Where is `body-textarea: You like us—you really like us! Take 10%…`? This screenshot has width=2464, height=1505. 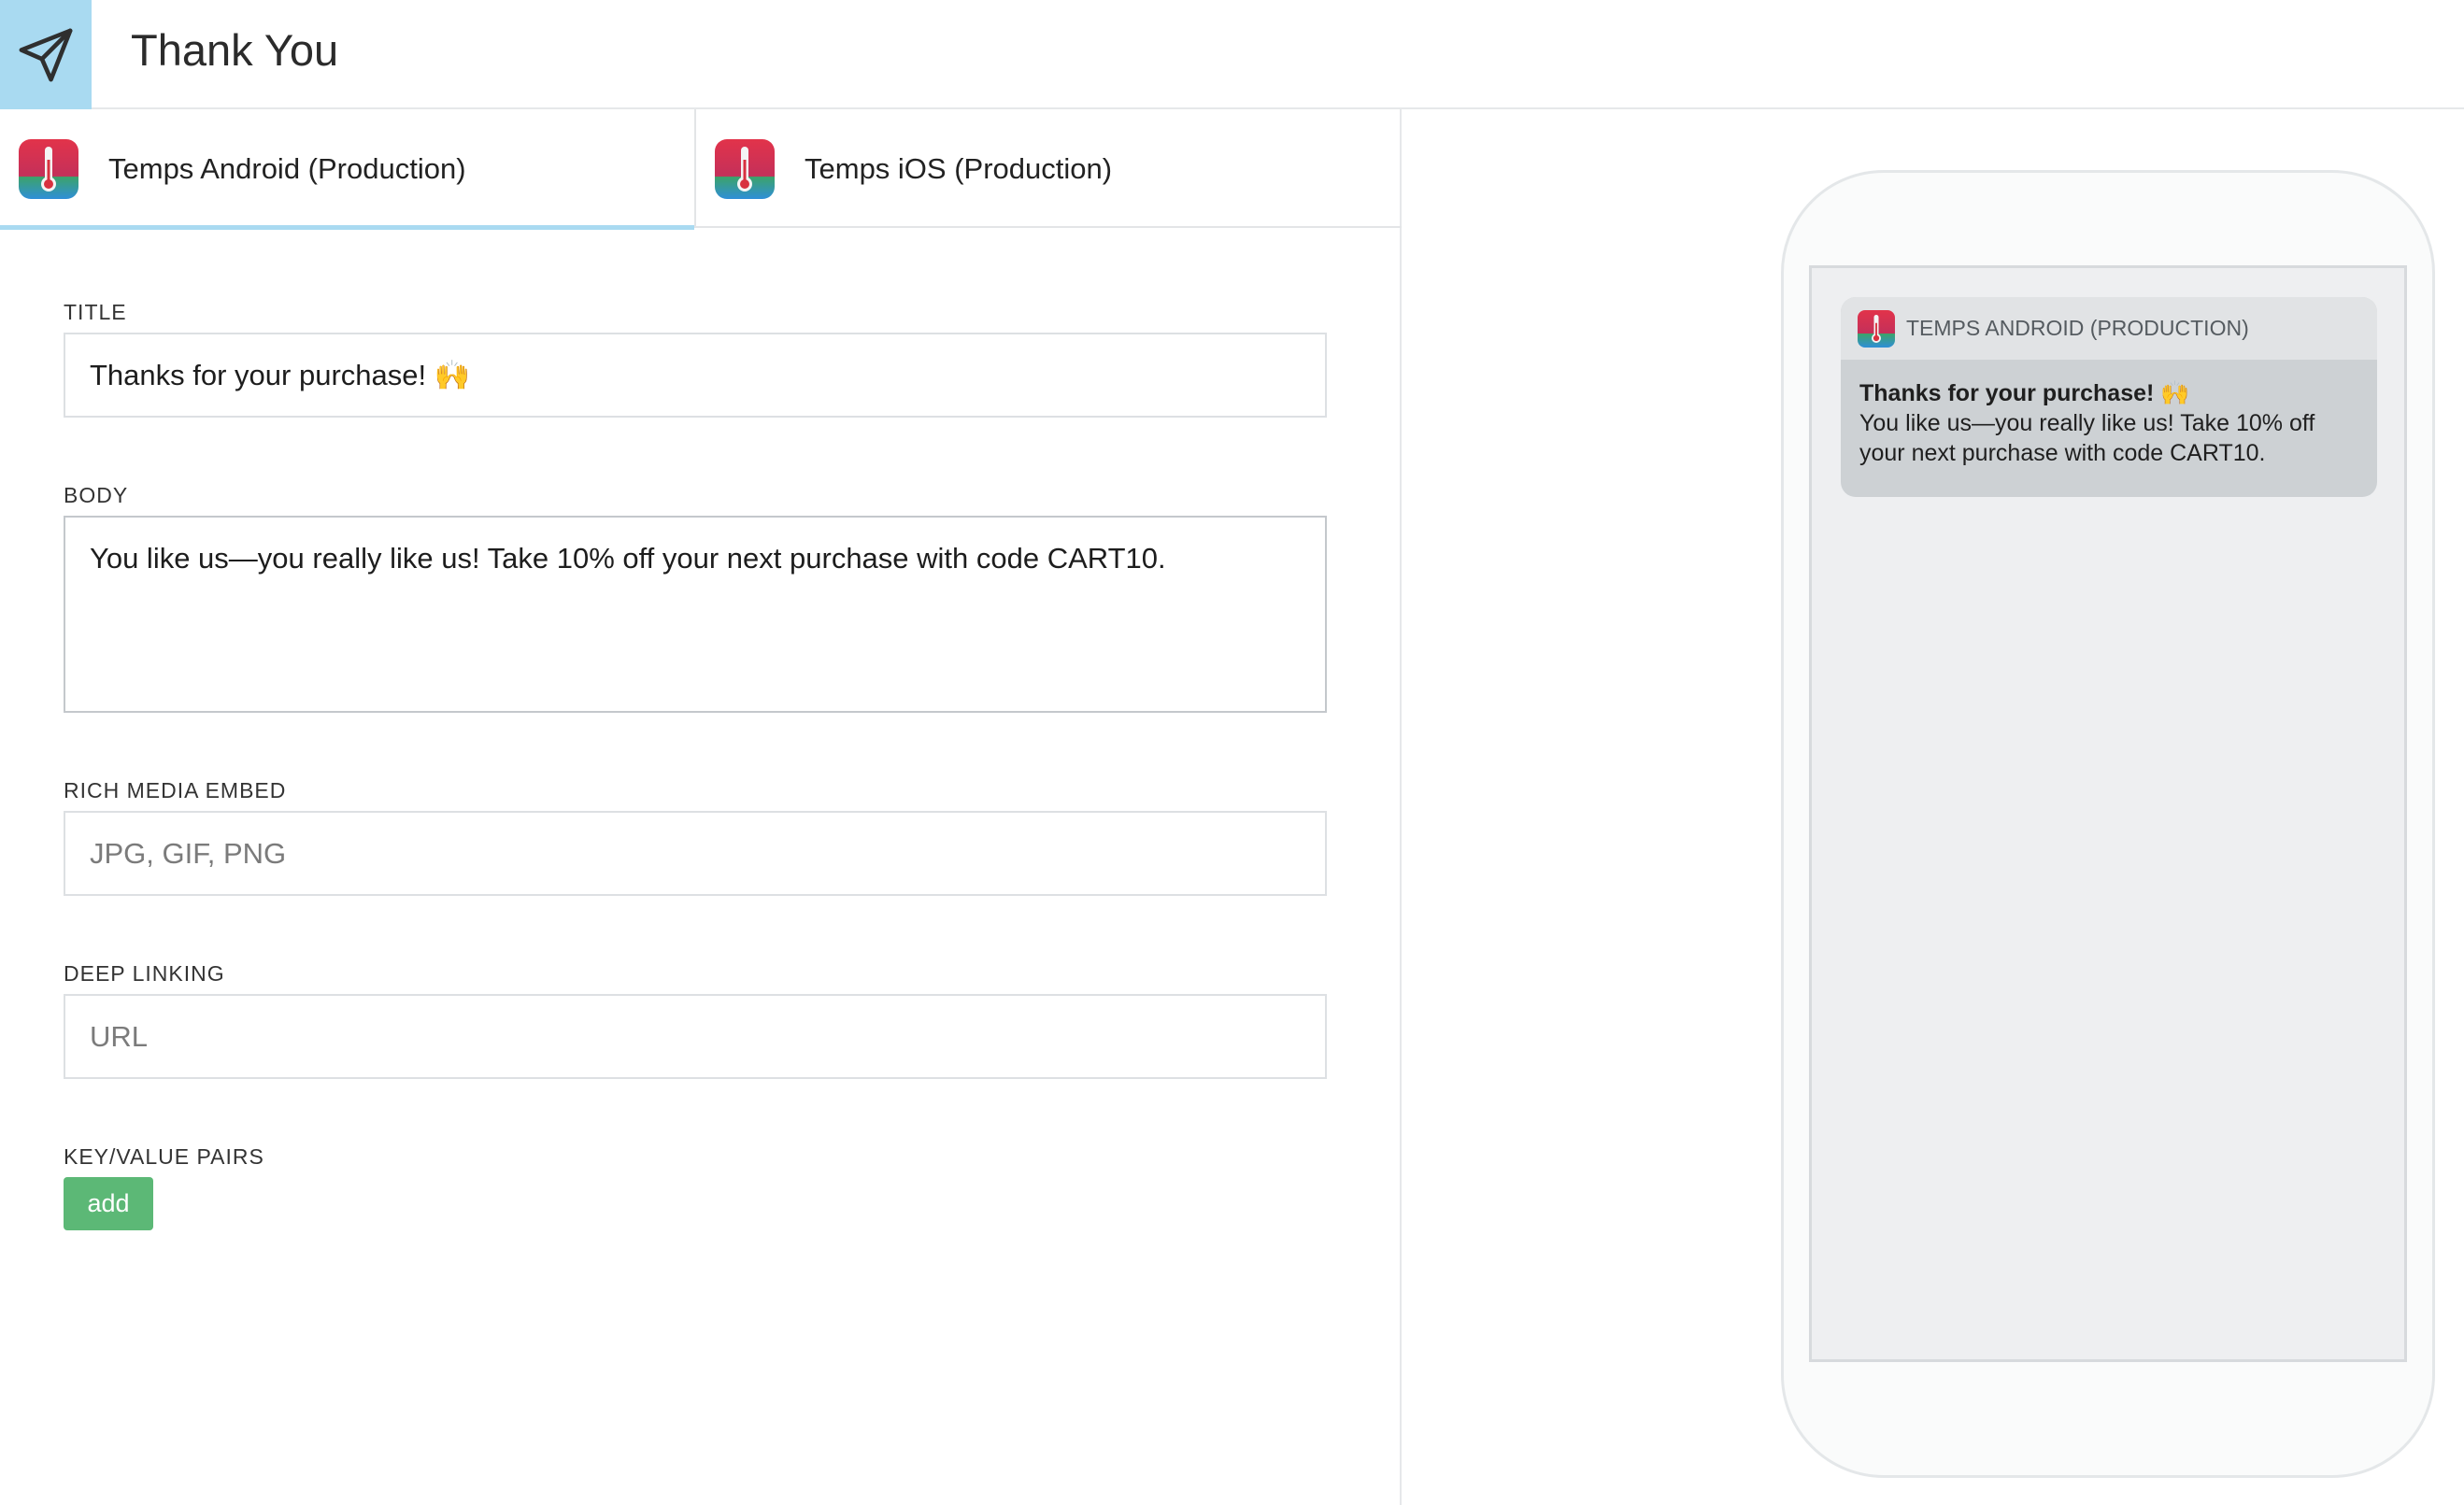
body-textarea: You like us—you really like us! Take 10%… is located at coordinates (695, 615).